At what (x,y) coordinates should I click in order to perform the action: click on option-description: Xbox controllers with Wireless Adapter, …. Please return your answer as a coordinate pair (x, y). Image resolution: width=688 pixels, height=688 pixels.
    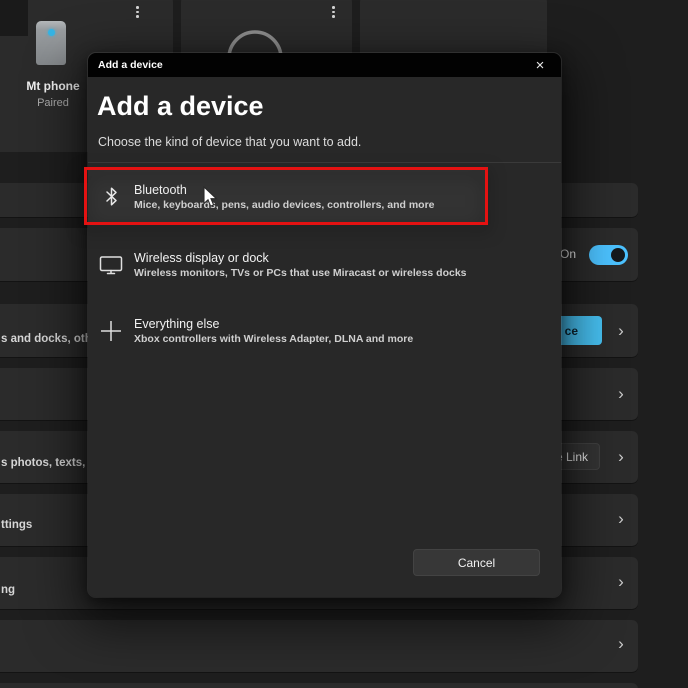
    Looking at the image, I should click on (274, 338).